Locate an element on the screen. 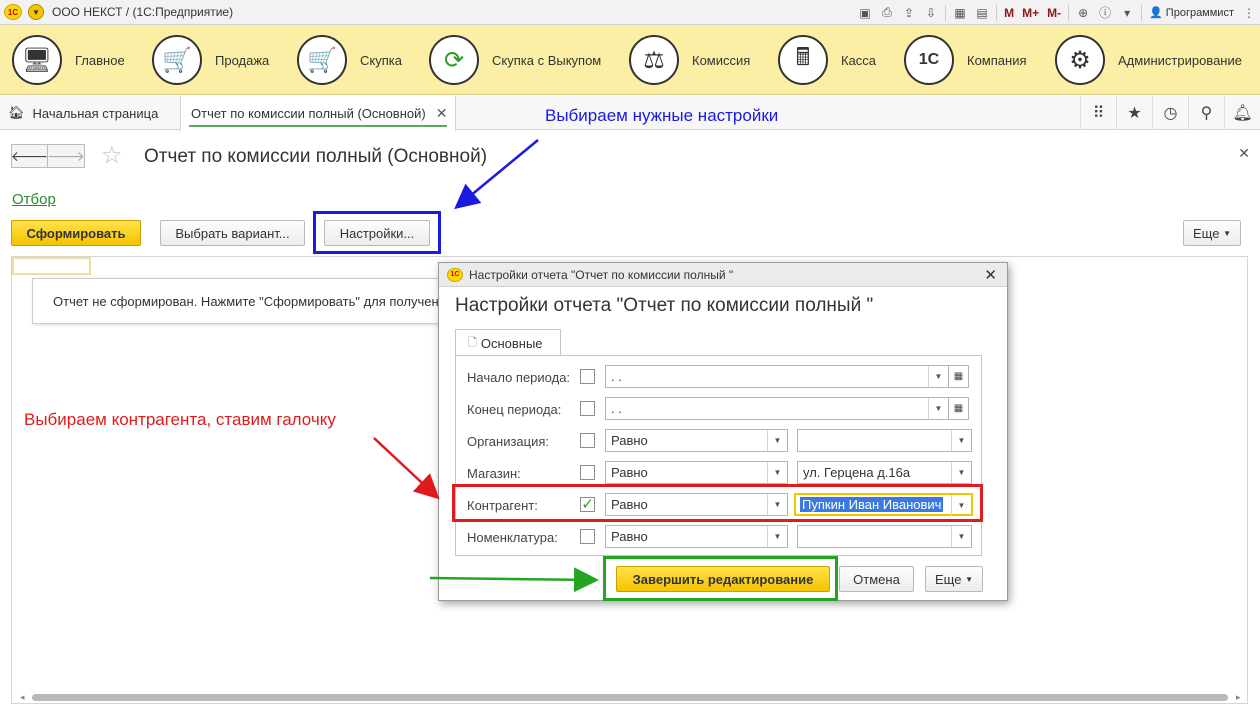 This screenshot has height=716, width=1260. section-label: Касса is located at coordinates (859, 60).